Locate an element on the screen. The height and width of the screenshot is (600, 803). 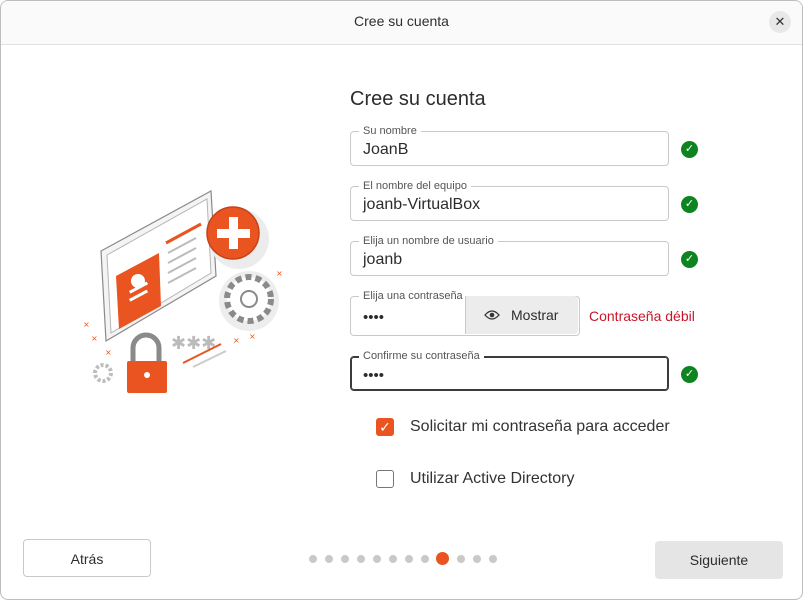
show-password-button: Mostrar is located at coordinates (521, 315).